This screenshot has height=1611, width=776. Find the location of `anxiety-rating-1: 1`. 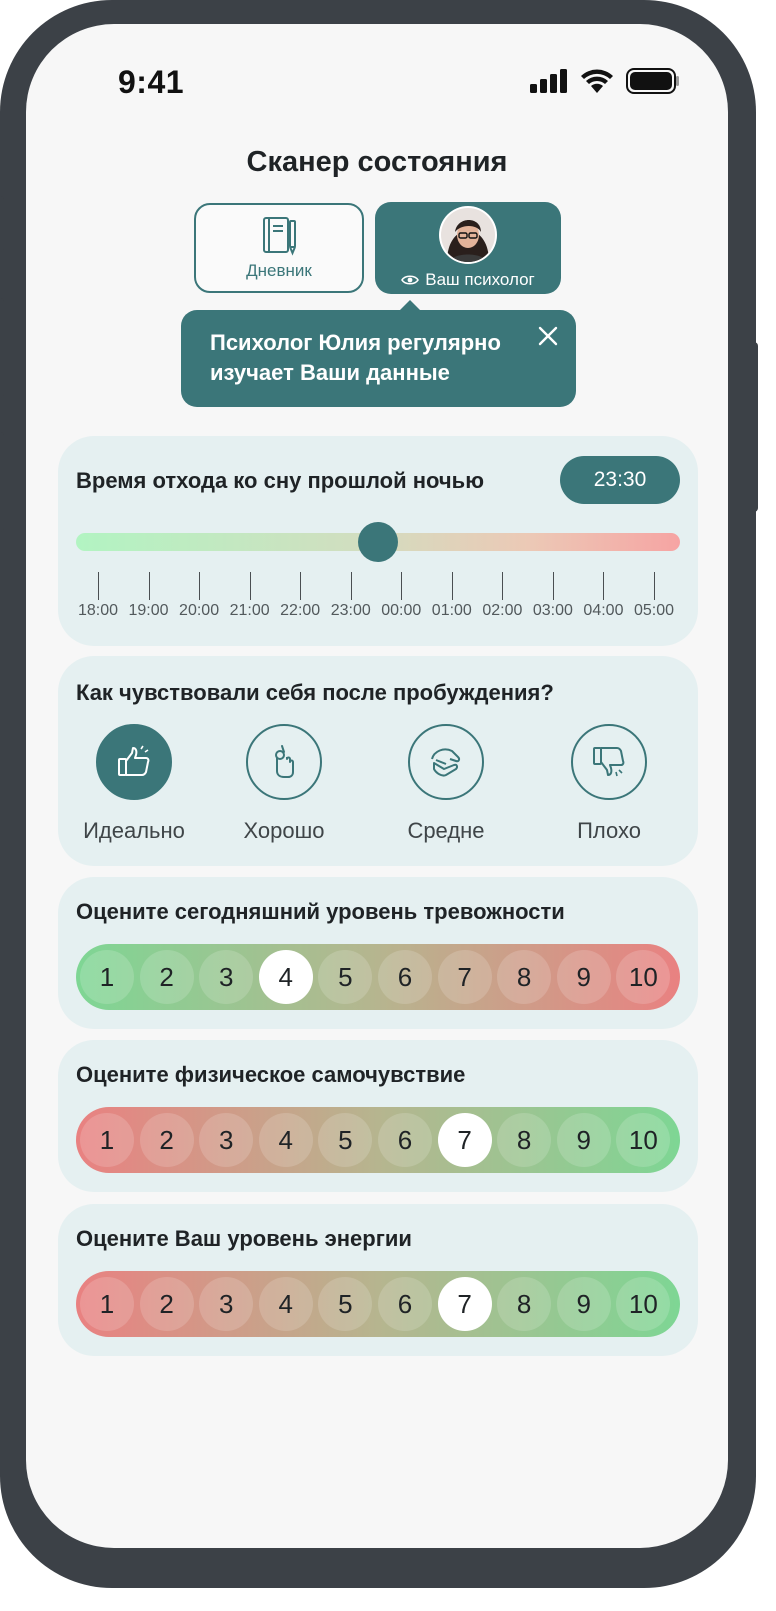

anxiety-rating-1: 1 is located at coordinates (107, 977).